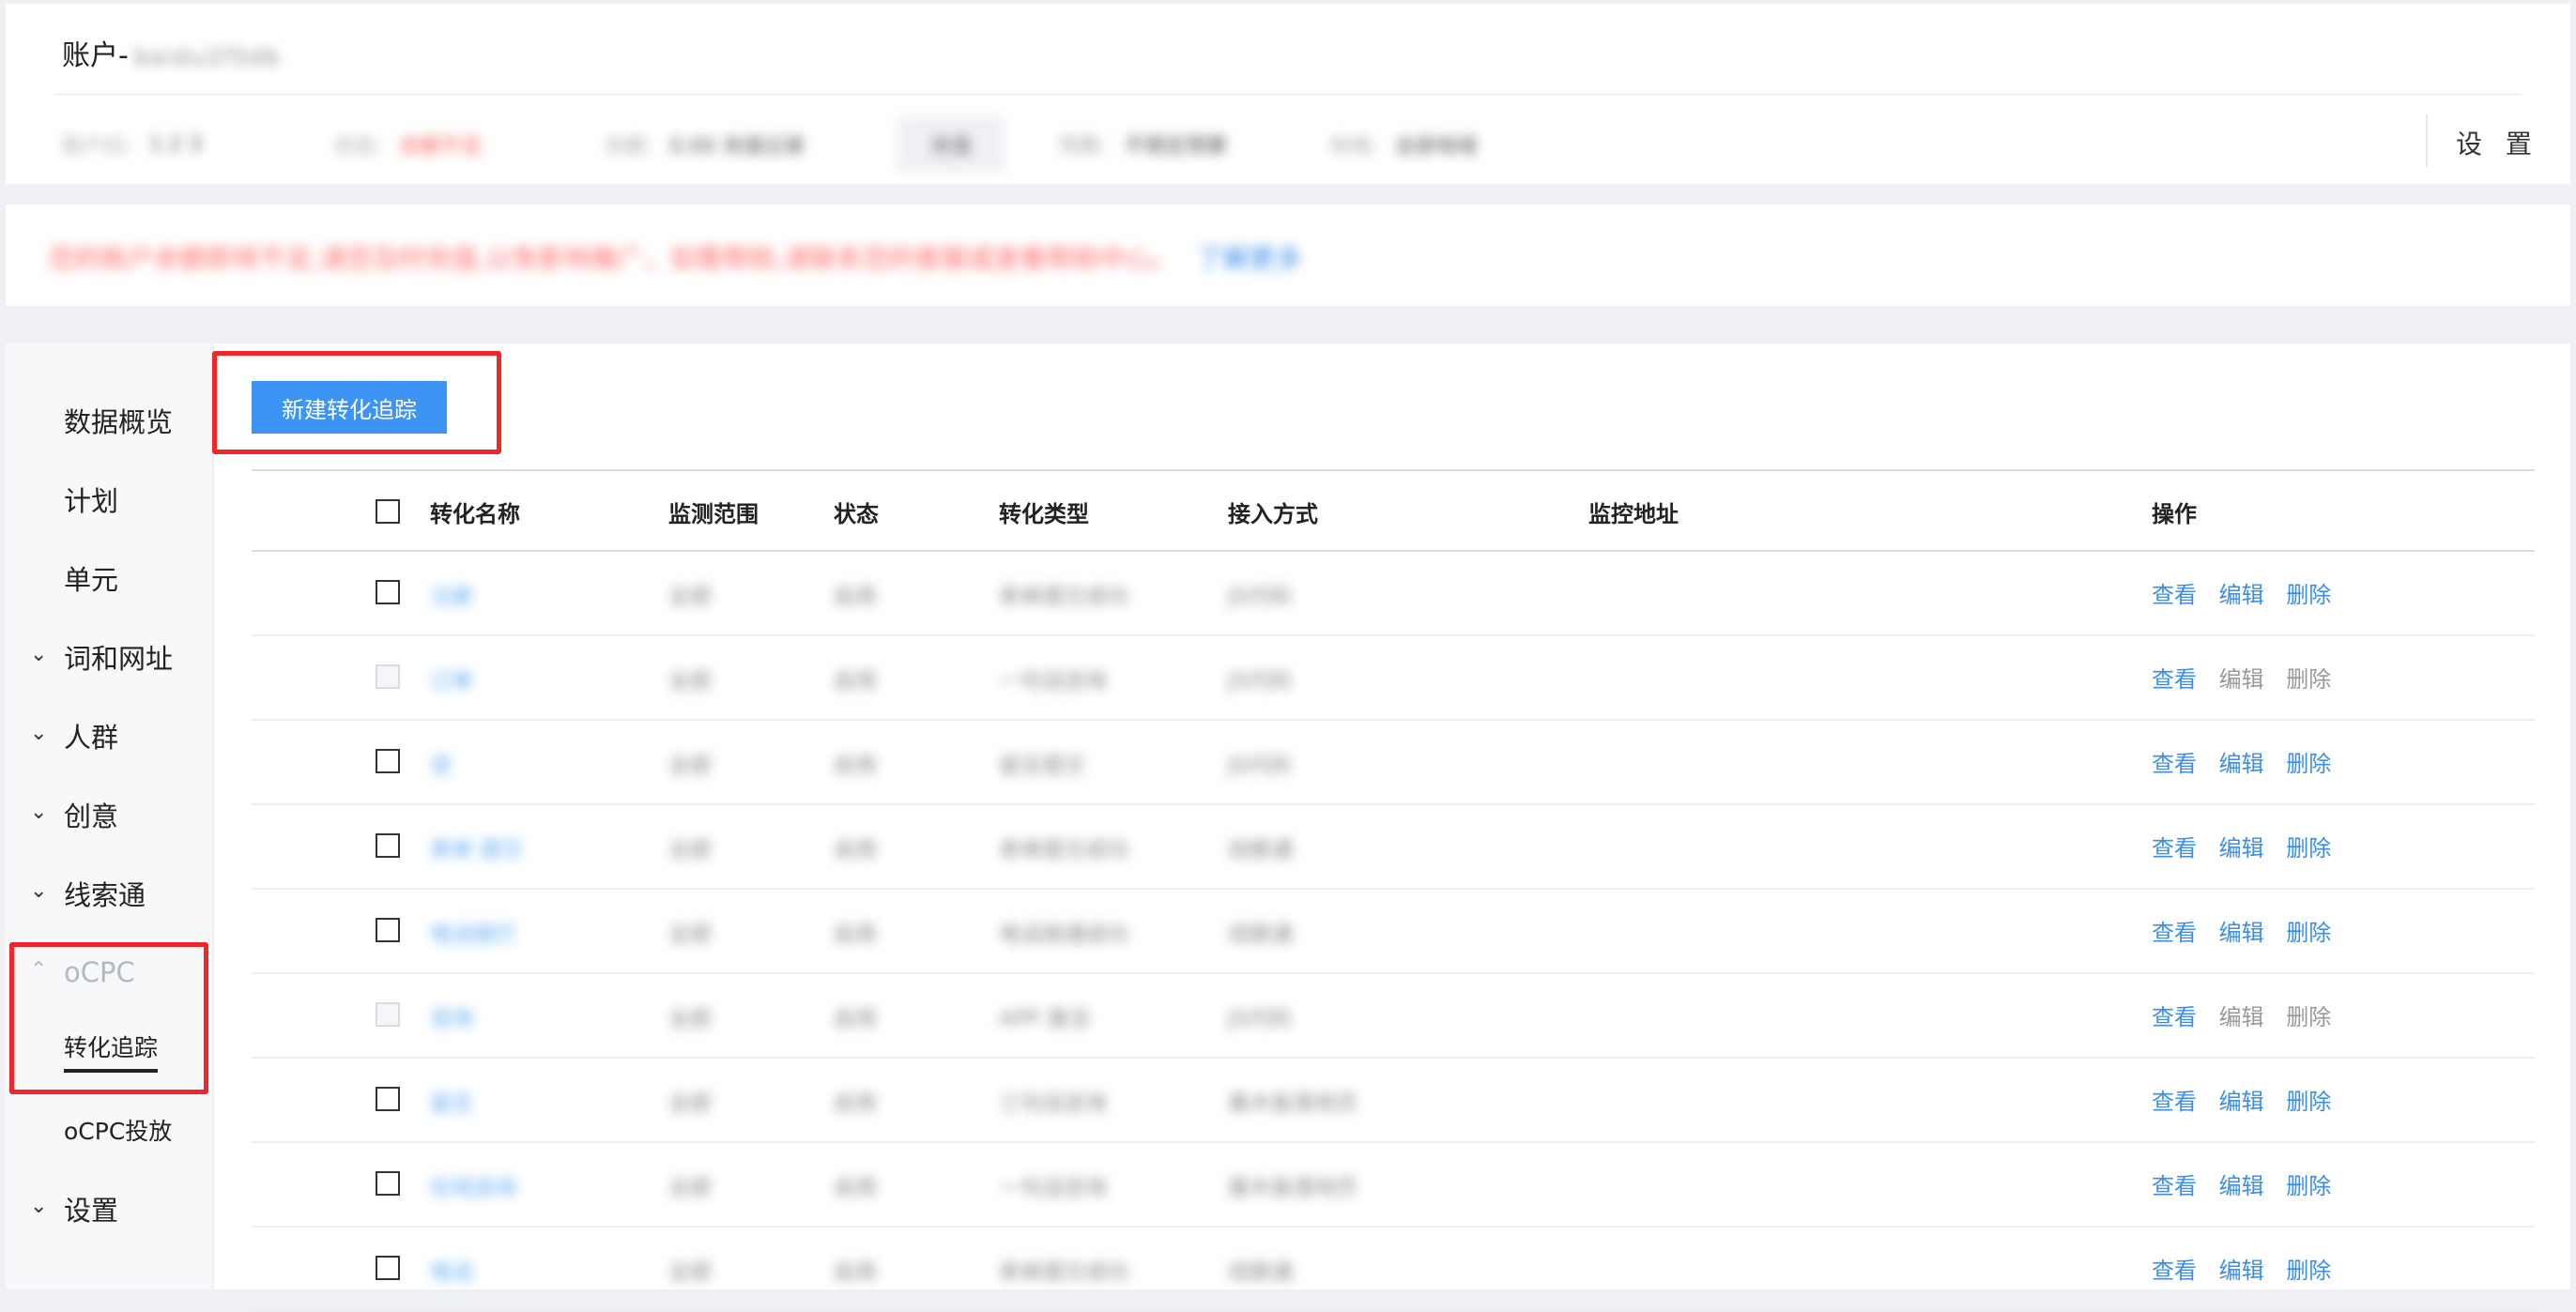  Describe the element at coordinates (1273, 514) in the screenshot. I see `col-method: 接入方式` at that location.